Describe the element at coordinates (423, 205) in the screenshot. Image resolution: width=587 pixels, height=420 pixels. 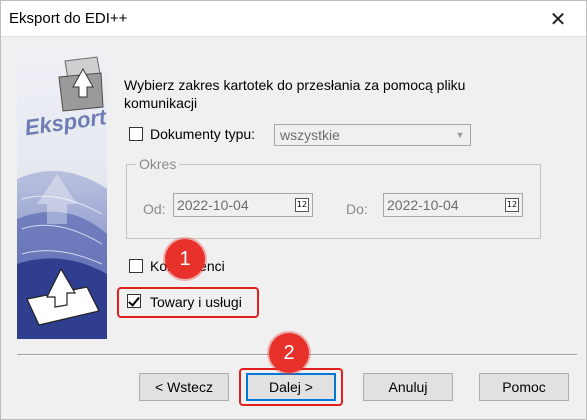
I see `to-date-value: 2022-10-04` at that location.